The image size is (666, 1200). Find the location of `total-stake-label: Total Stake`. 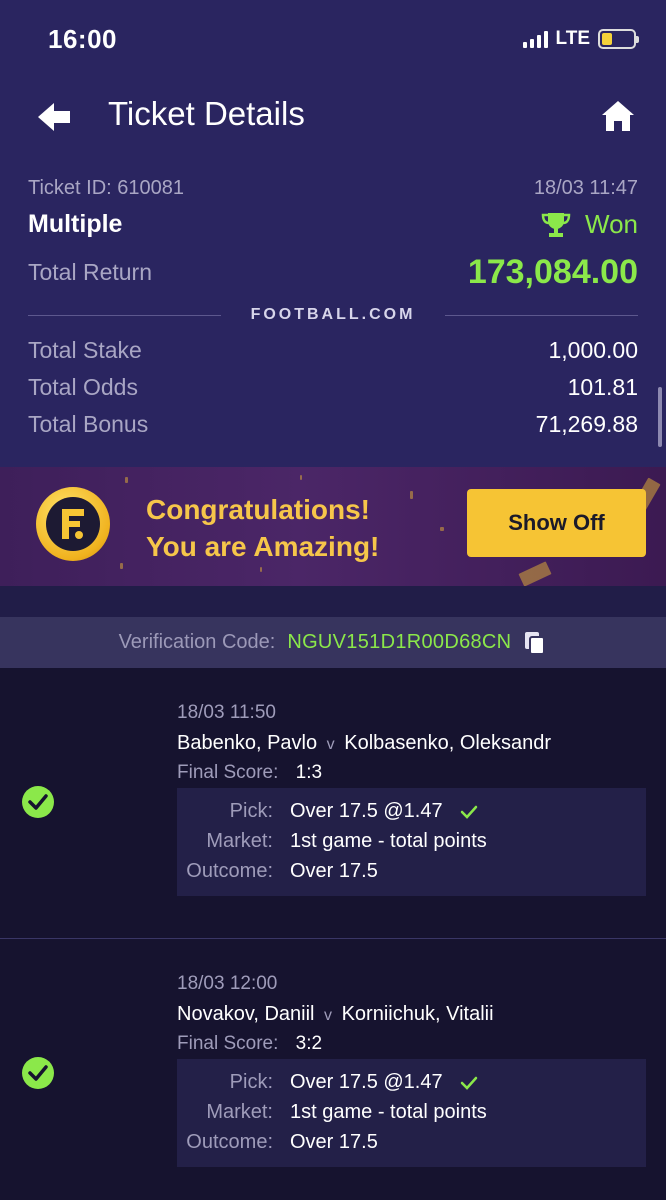

total-stake-label: Total Stake is located at coordinates (85, 350).